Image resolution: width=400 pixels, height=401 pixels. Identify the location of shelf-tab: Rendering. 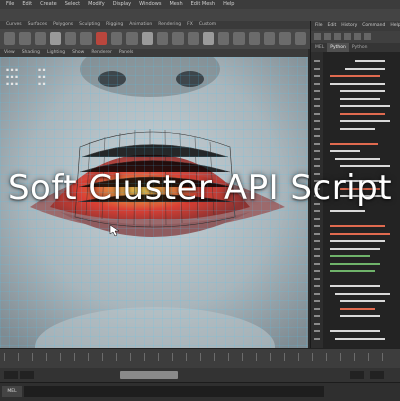
(169, 25).